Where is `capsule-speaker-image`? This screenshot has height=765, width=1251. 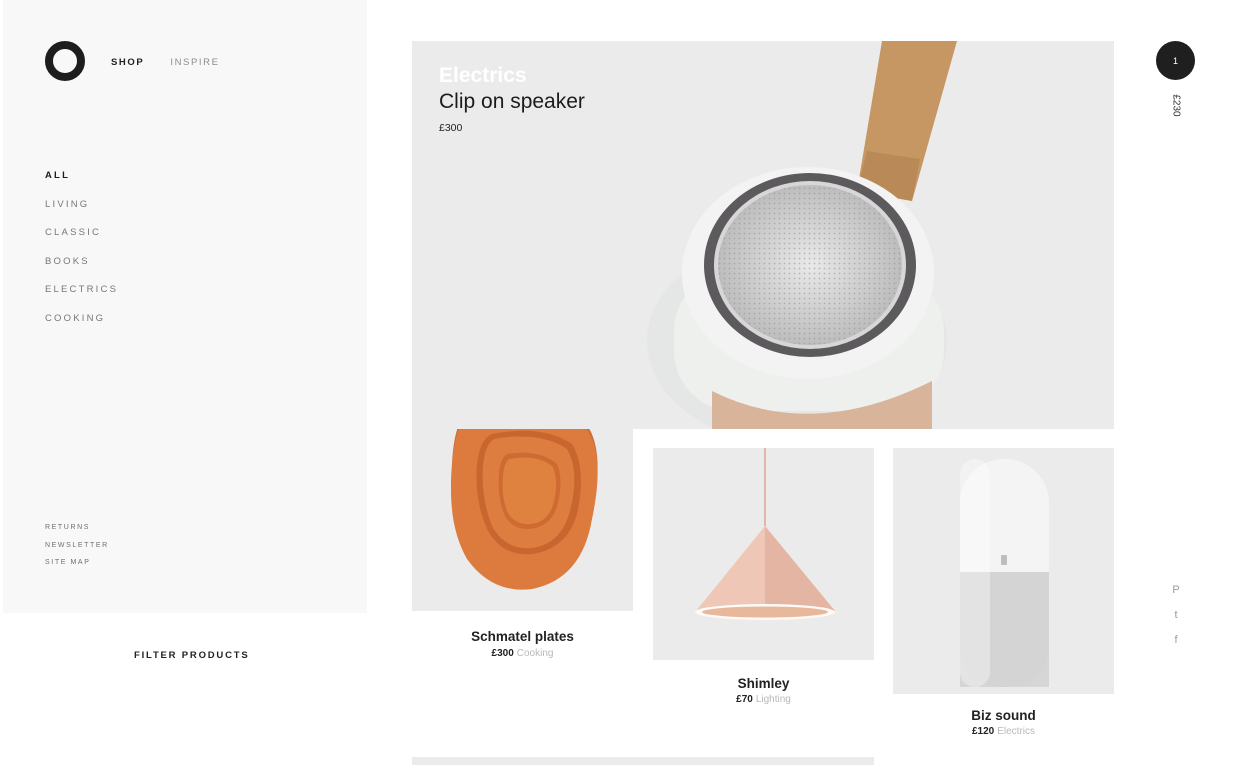 capsule-speaker-image is located at coordinates (1004, 573).